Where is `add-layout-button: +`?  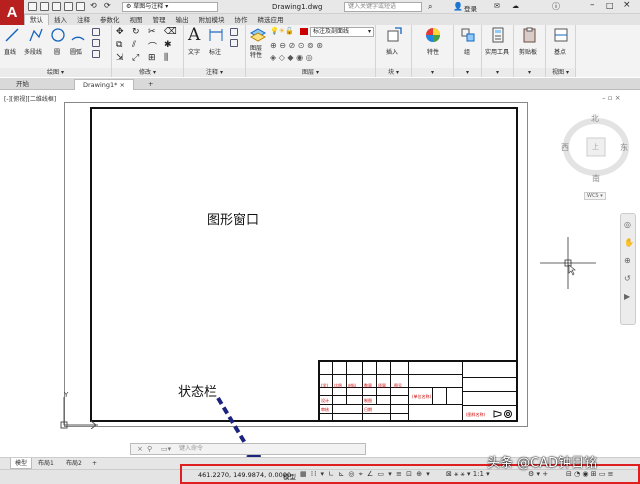
add-layout-button: + is located at coordinates (94, 463).